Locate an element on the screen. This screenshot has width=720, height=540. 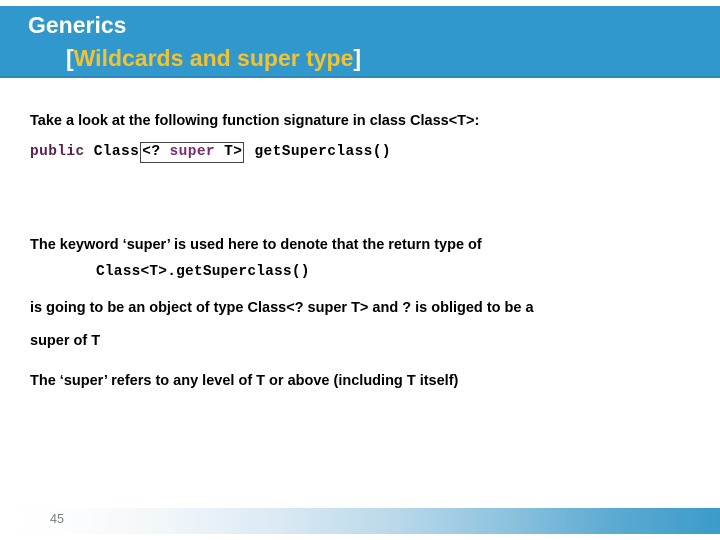
page-number: 45 is located at coordinates (57, 519).